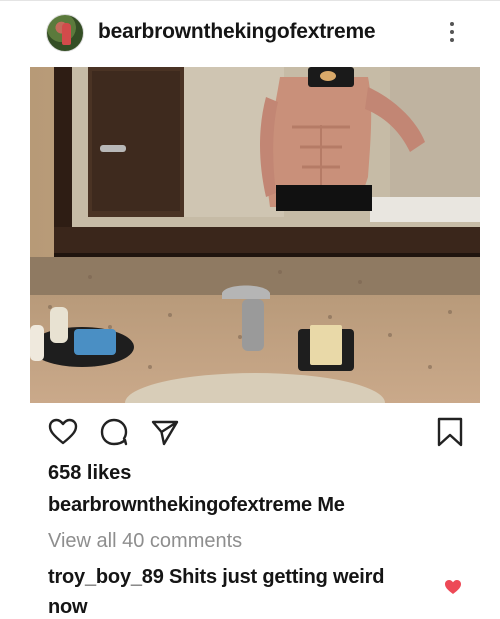 Image resolution: width=500 pixels, height=619 pixels. I want to click on post-actions, so click(250, 434).